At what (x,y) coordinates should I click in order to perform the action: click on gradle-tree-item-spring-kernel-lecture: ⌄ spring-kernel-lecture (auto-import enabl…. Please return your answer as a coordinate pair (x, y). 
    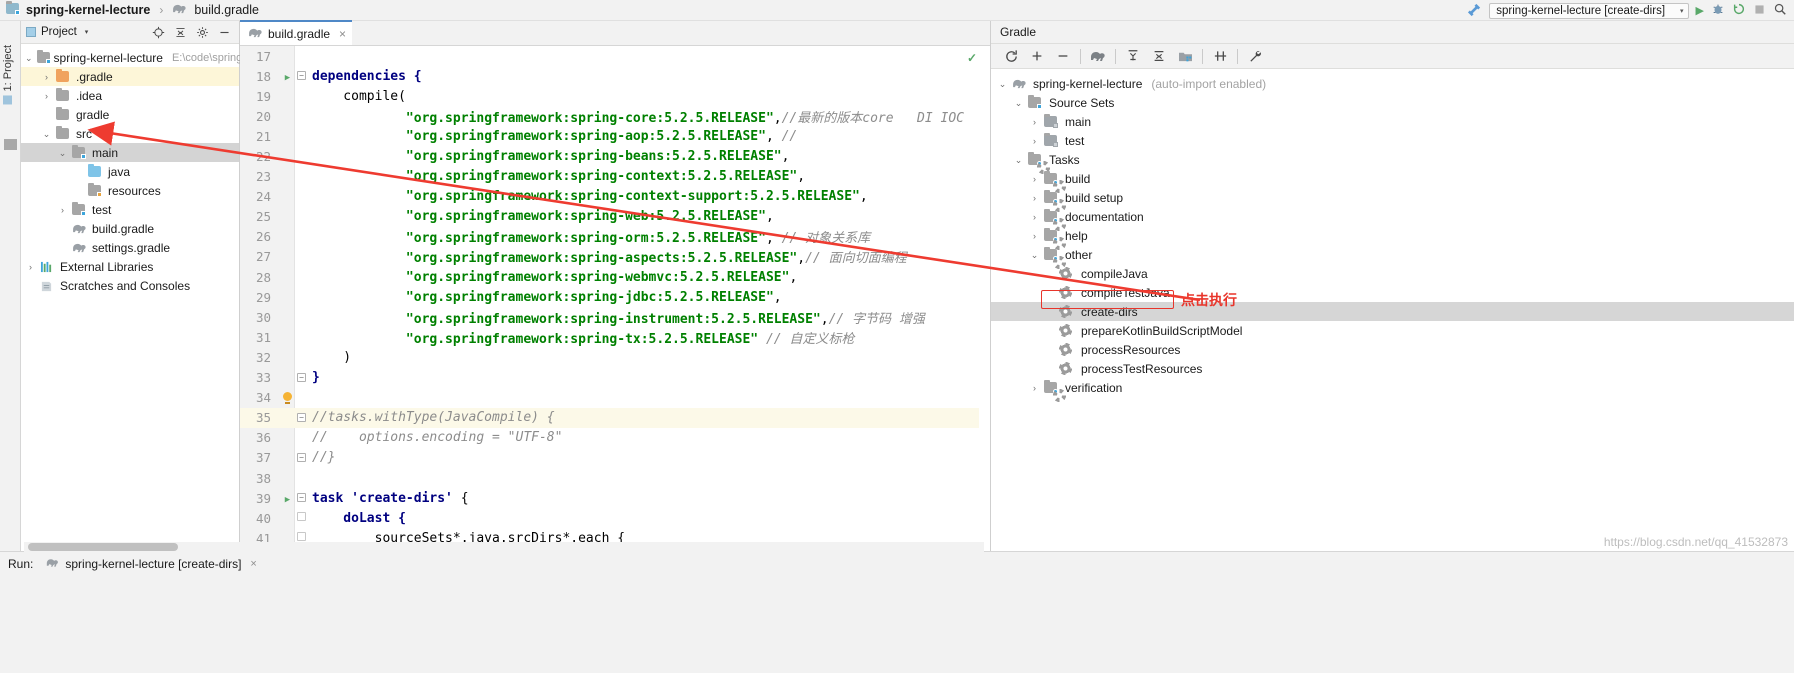
    Looking at the image, I should click on (1392, 83).